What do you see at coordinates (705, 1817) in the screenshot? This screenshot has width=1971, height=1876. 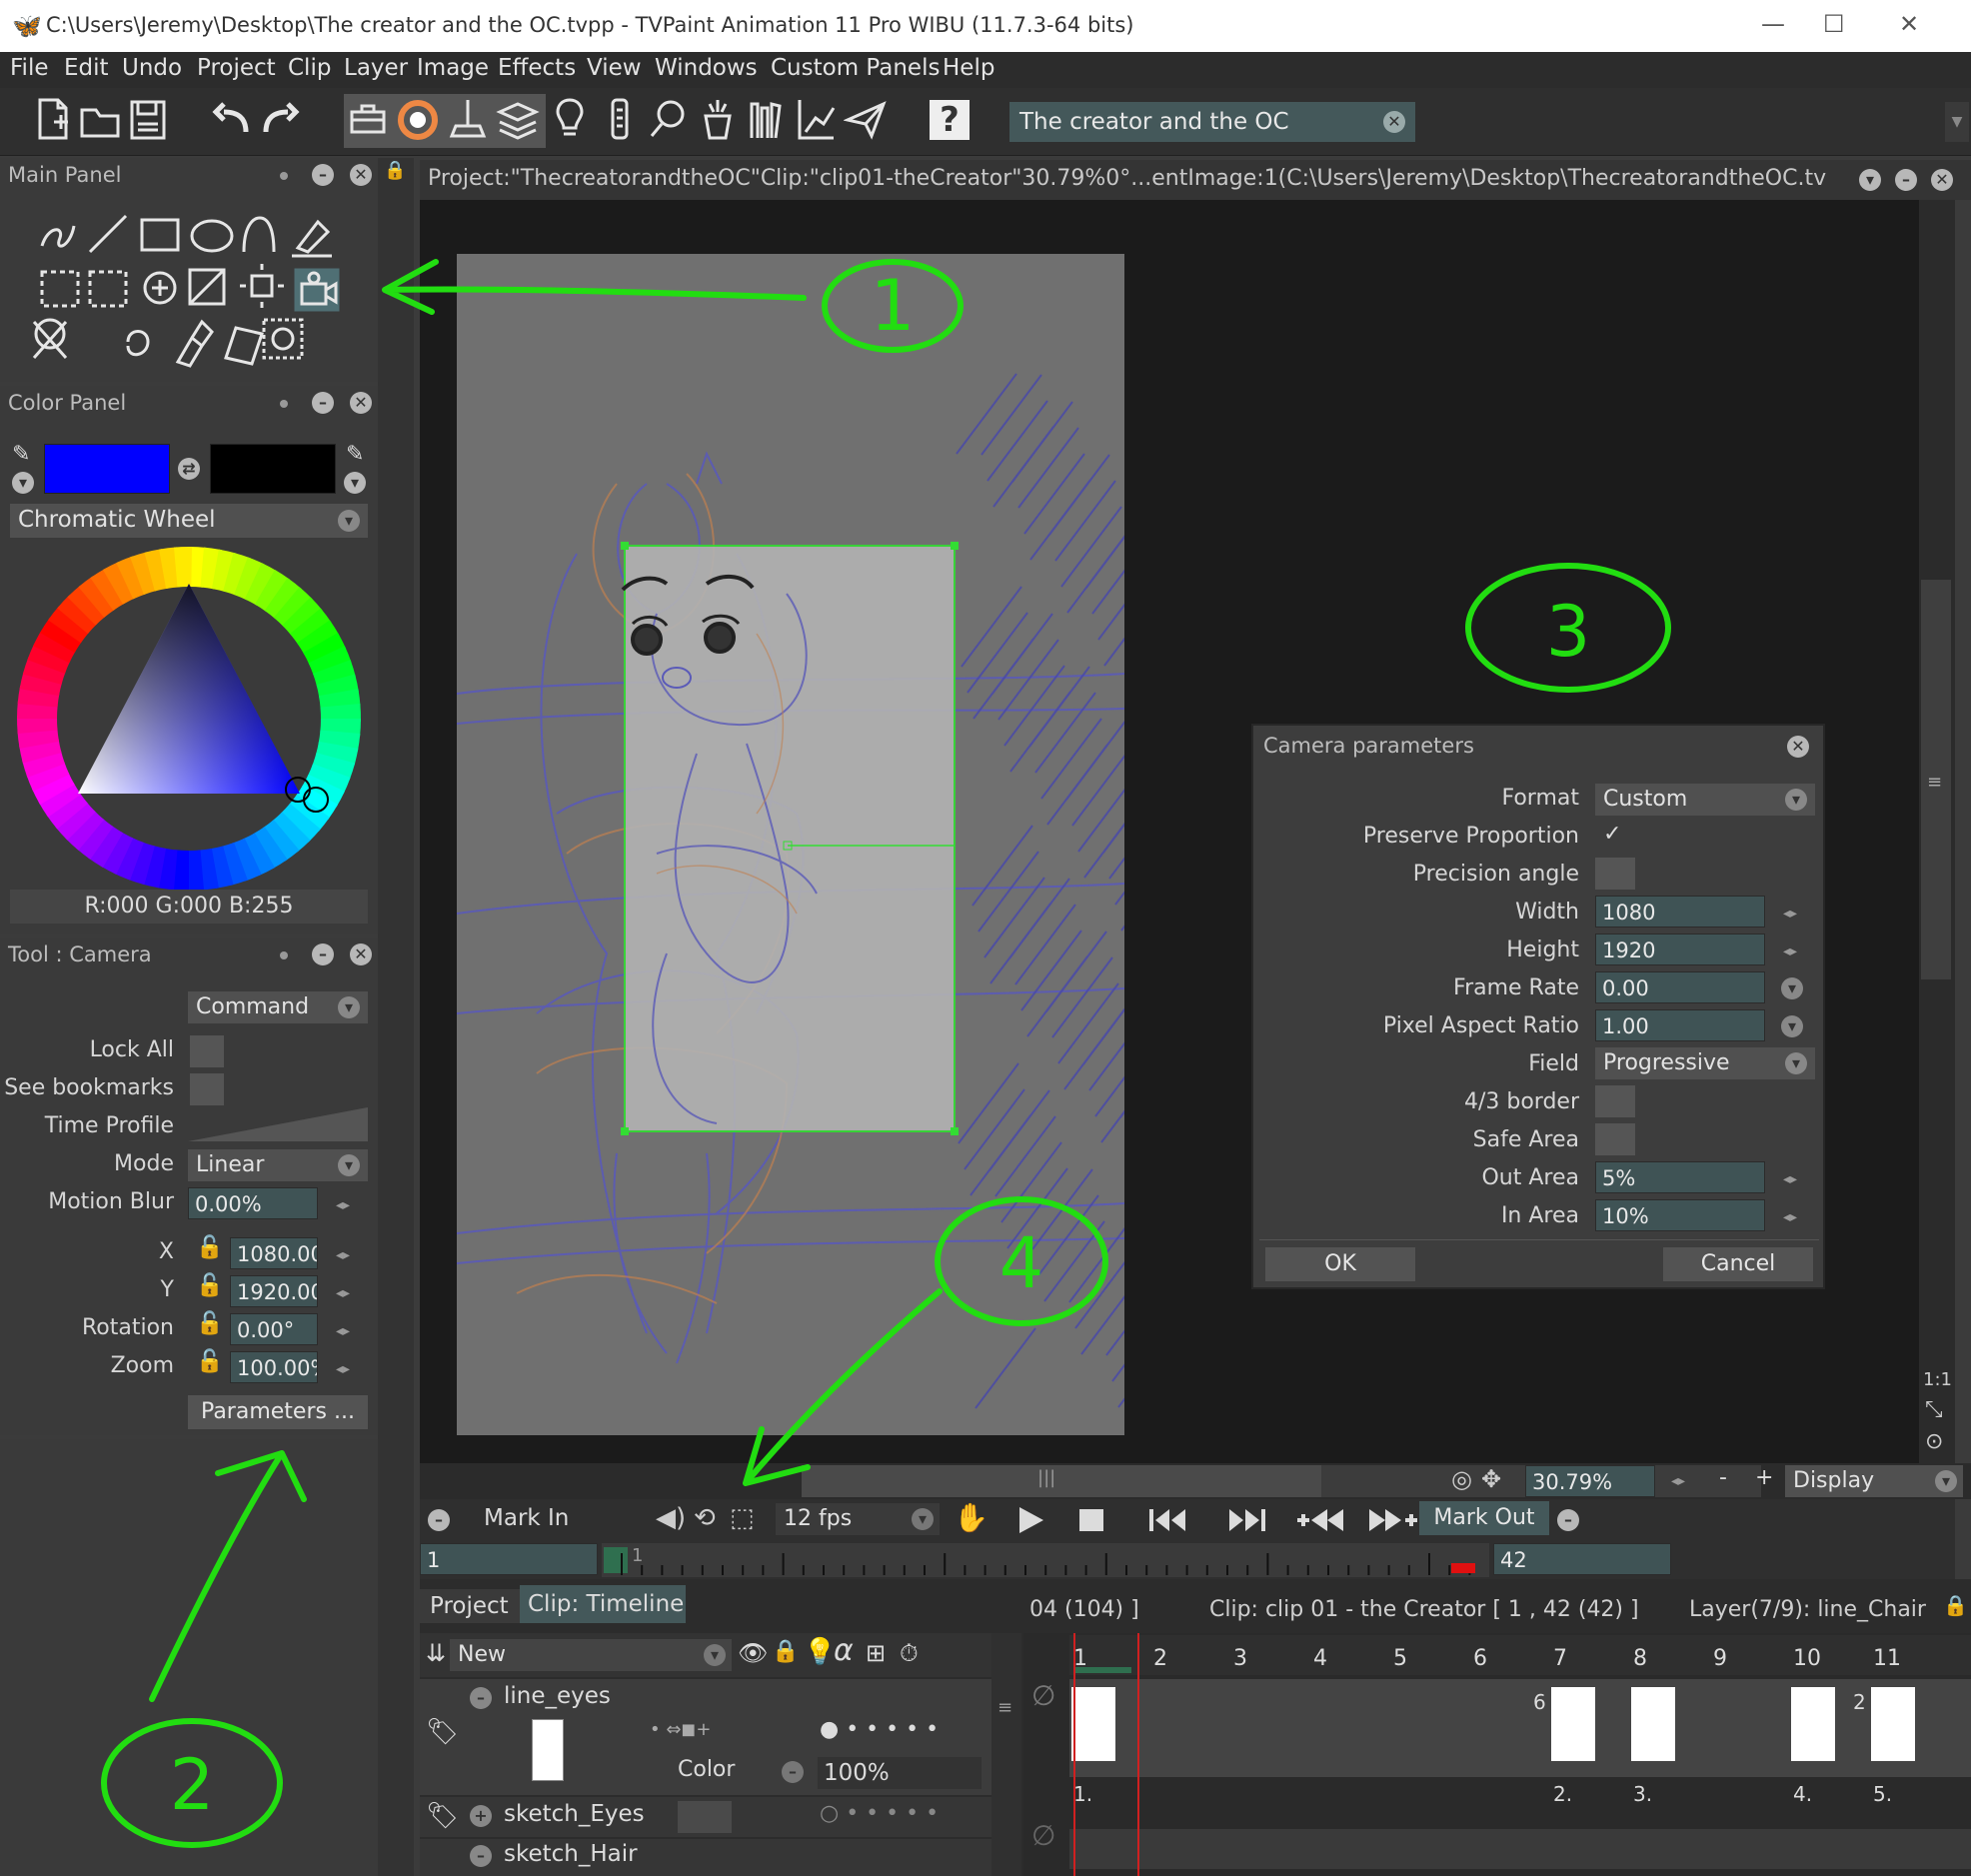 I see `layer-color-swatch` at bounding box center [705, 1817].